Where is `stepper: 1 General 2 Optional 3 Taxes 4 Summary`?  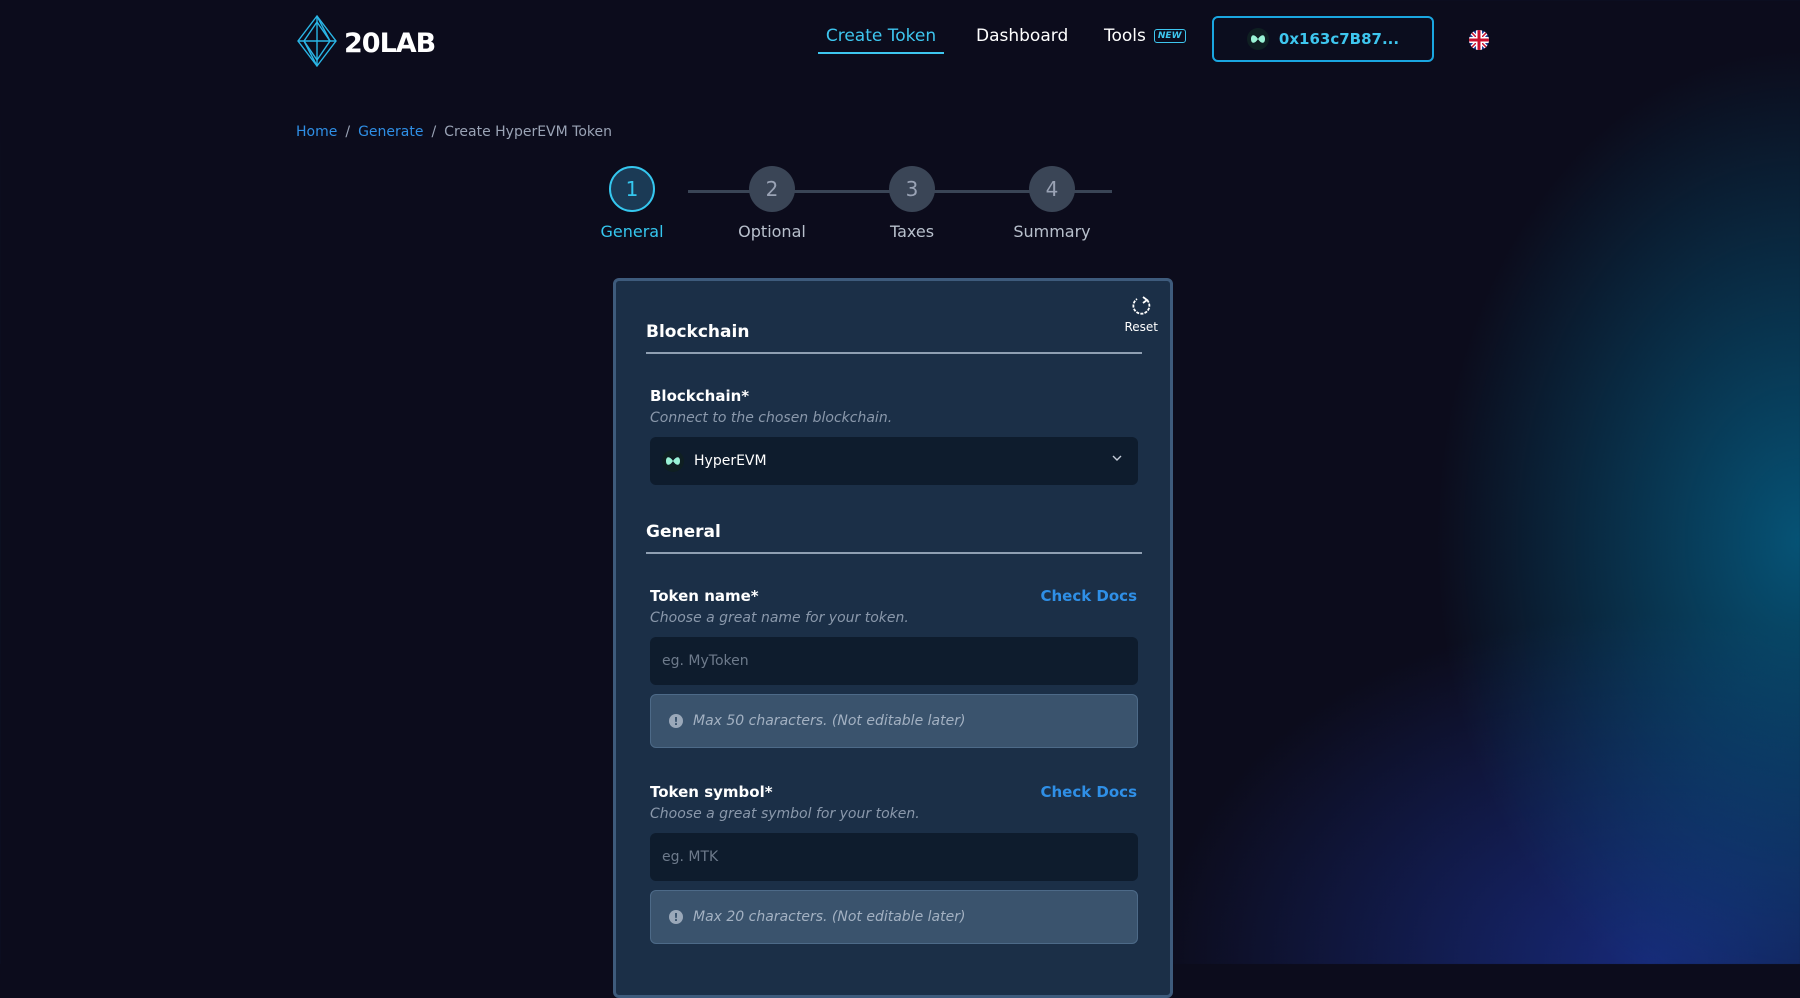 stepper: 1 General 2 Optional 3 Taxes 4 Summary is located at coordinates (880, 206).